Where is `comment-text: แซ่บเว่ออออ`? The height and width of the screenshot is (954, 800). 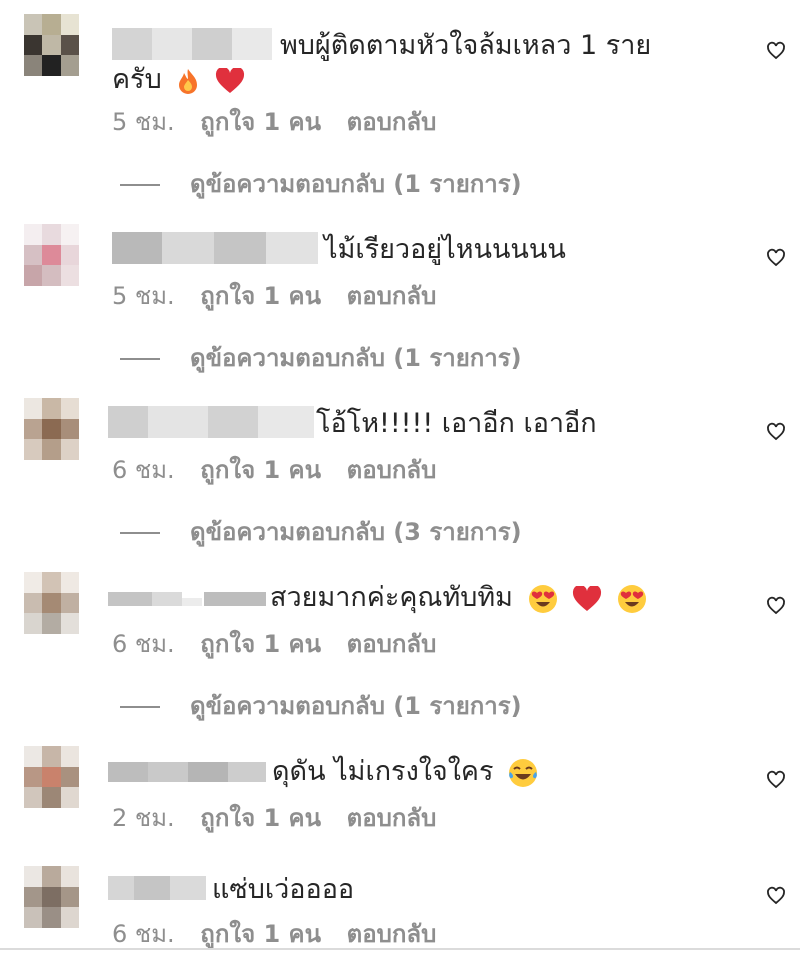 comment-text: แซ่บเว่ออออ is located at coordinates (283, 889).